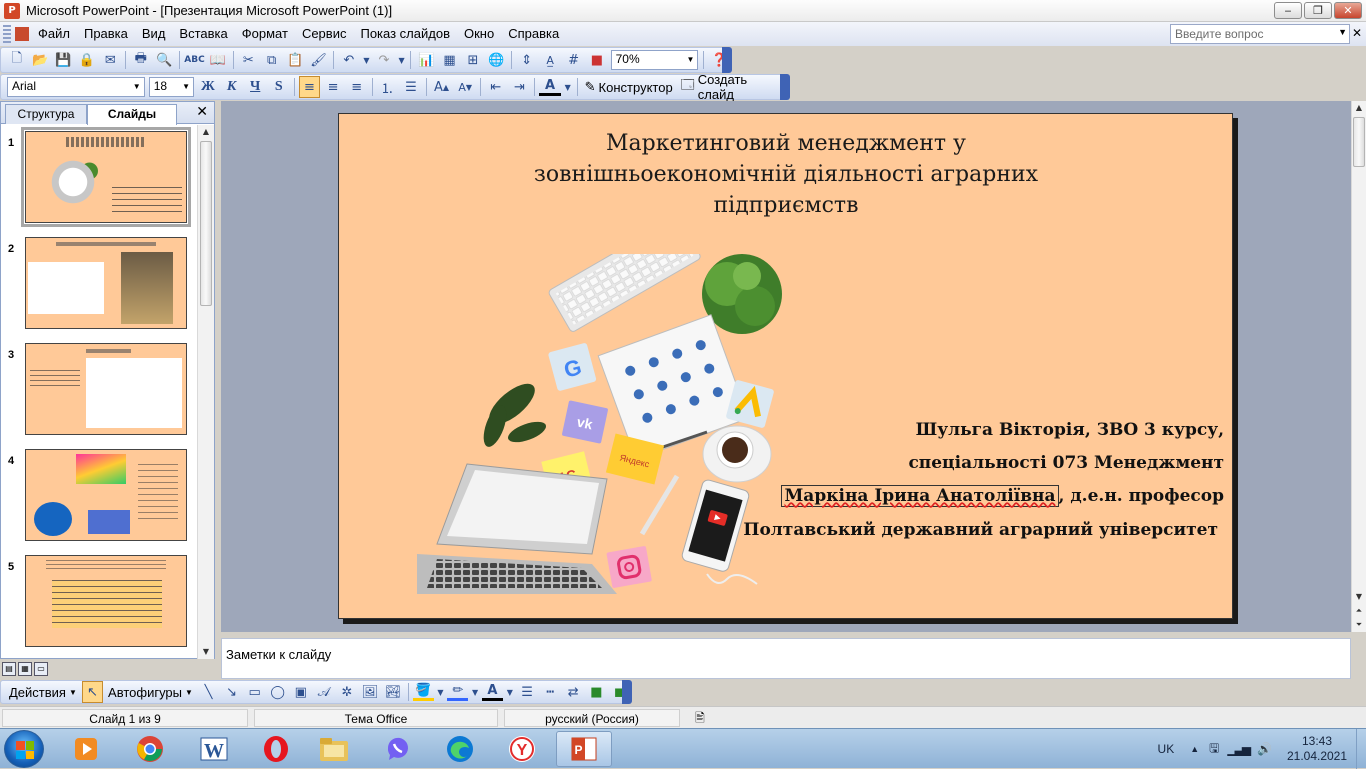 Image resolution: width=1366 pixels, height=769 pixels. Describe the element at coordinates (279, 87) in the screenshot. I see `shadow-button: S` at that location.